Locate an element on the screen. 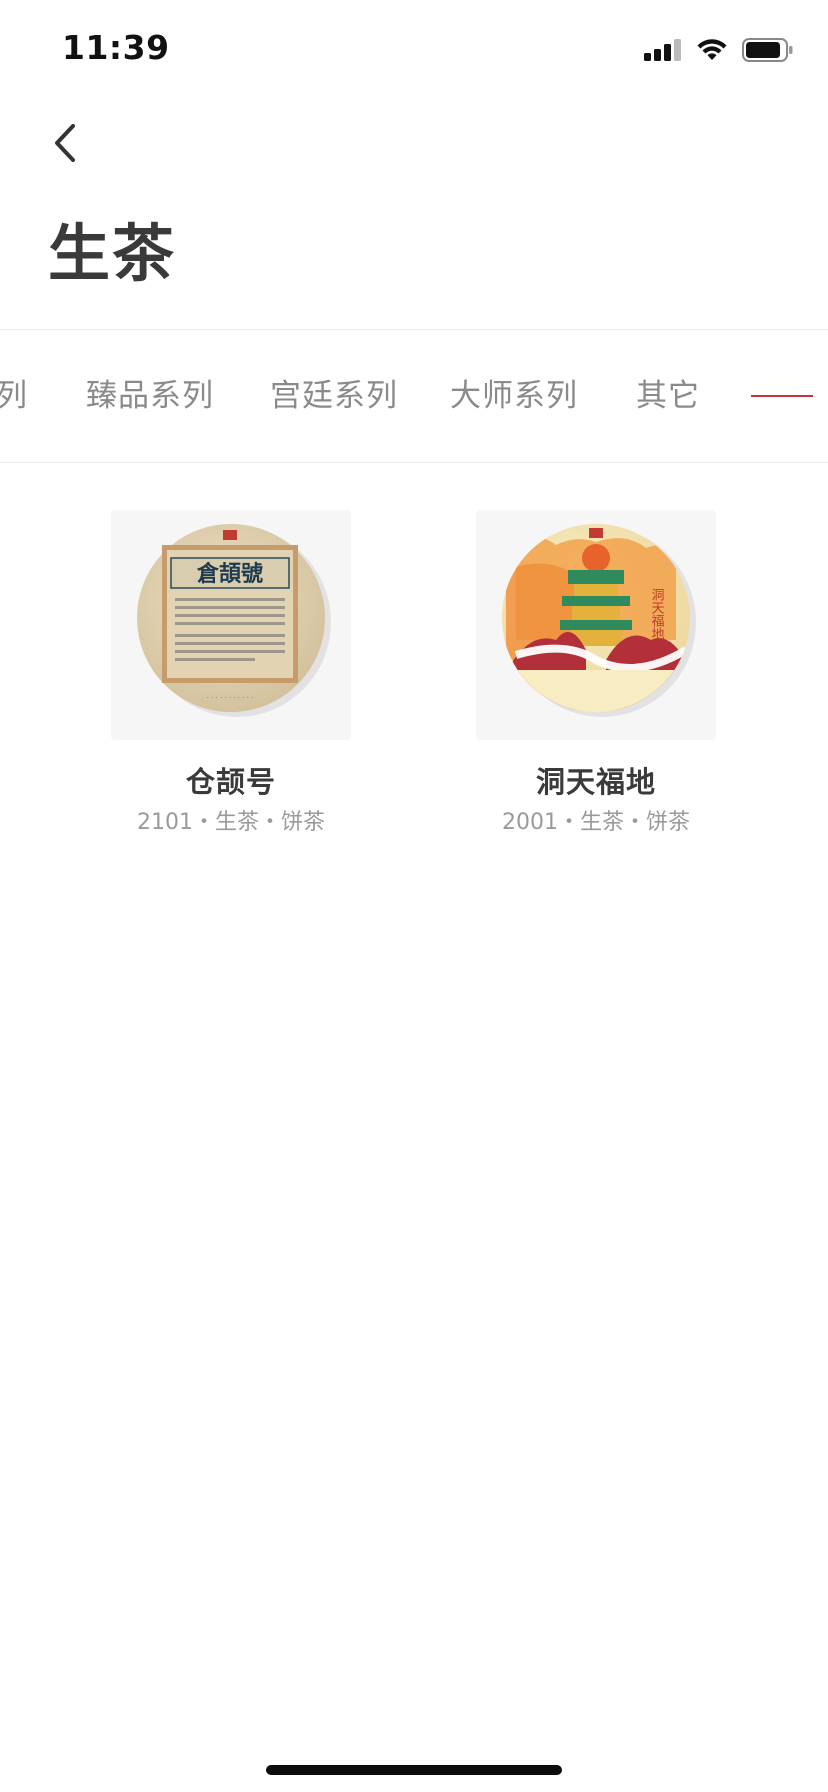 This screenshot has width=828, height=1792. product-image-dongtianfudi: 洞天福地 is located at coordinates (596, 625).